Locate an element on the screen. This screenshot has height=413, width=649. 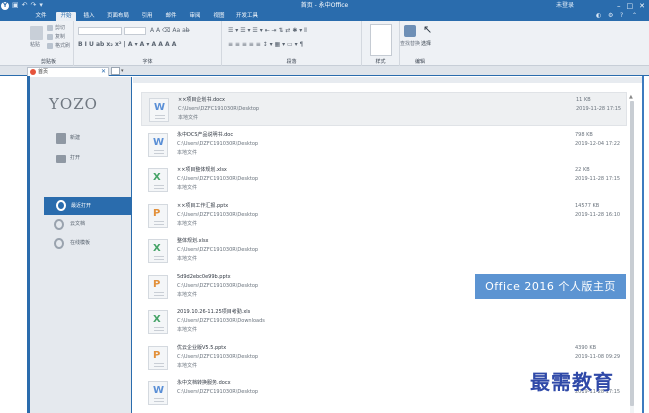
file-name: 整体规划.xlsx is located at coordinates (193, 241).